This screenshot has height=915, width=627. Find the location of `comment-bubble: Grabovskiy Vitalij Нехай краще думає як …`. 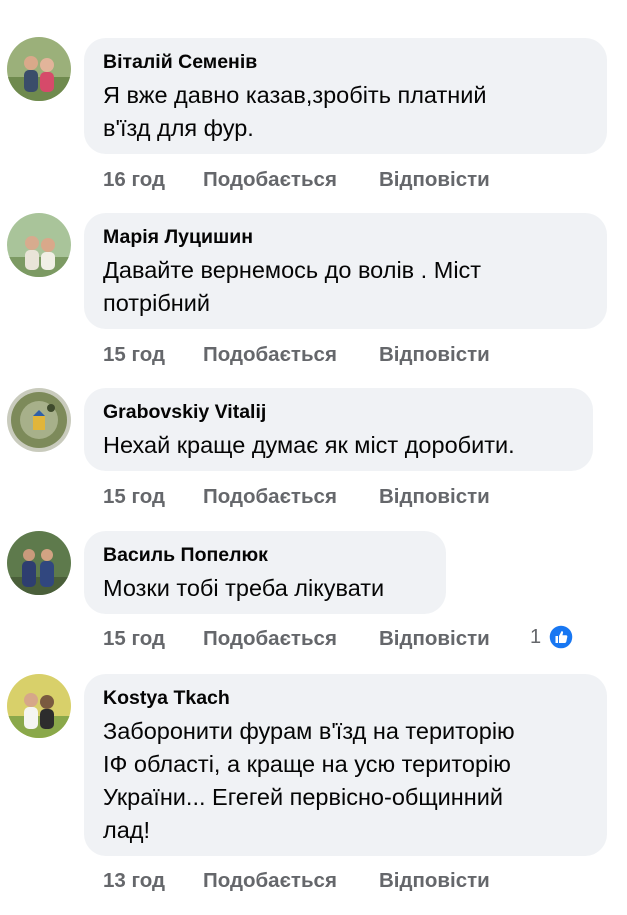

comment-bubble: Grabovskiy Vitalij Нехай краще думає як … is located at coordinates (338, 429).